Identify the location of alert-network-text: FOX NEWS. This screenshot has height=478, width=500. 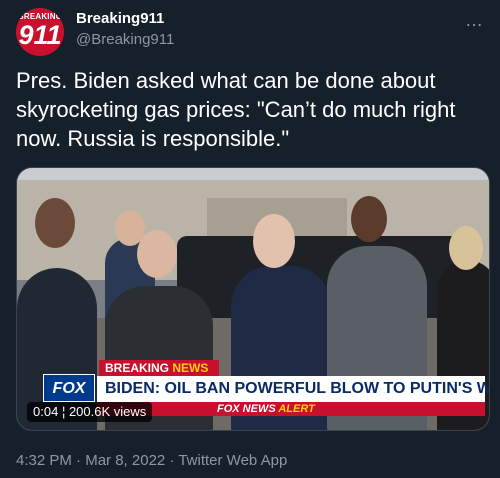
(246, 409).